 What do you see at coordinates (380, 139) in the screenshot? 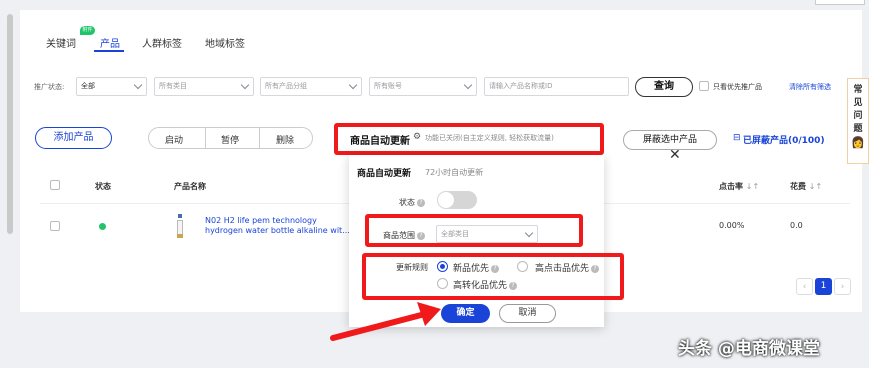
I see `auto-update-title: 商品自动更新` at bounding box center [380, 139].